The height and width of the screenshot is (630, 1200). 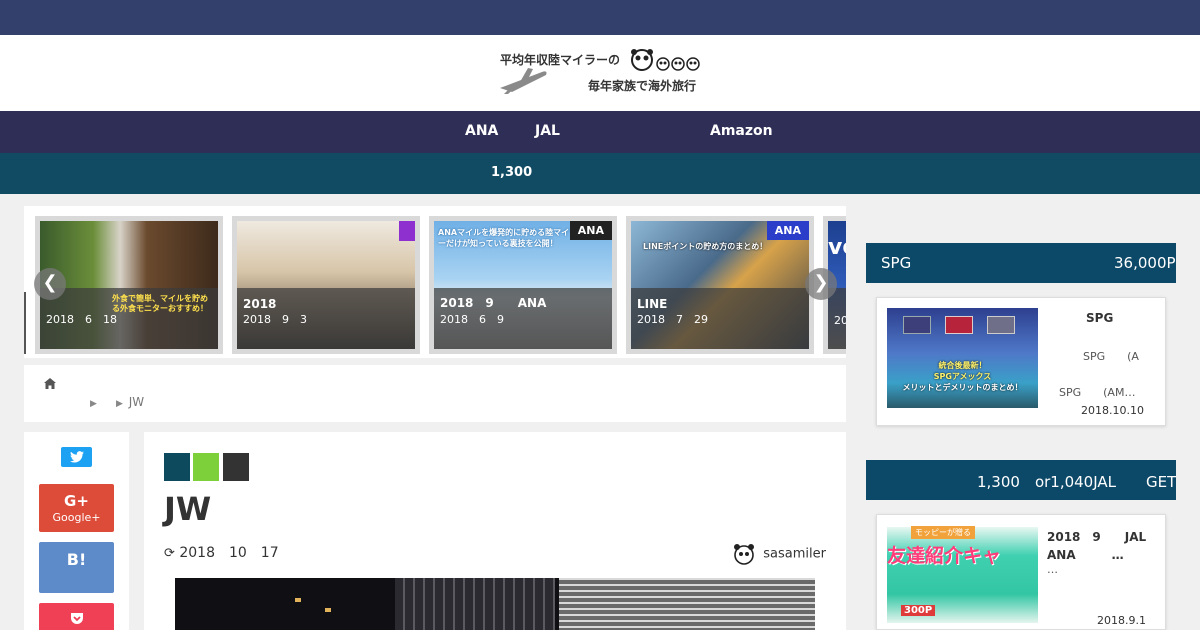 What do you see at coordinates (81, 319) in the screenshot?
I see `slider-card-date: 2018 6 18` at bounding box center [81, 319].